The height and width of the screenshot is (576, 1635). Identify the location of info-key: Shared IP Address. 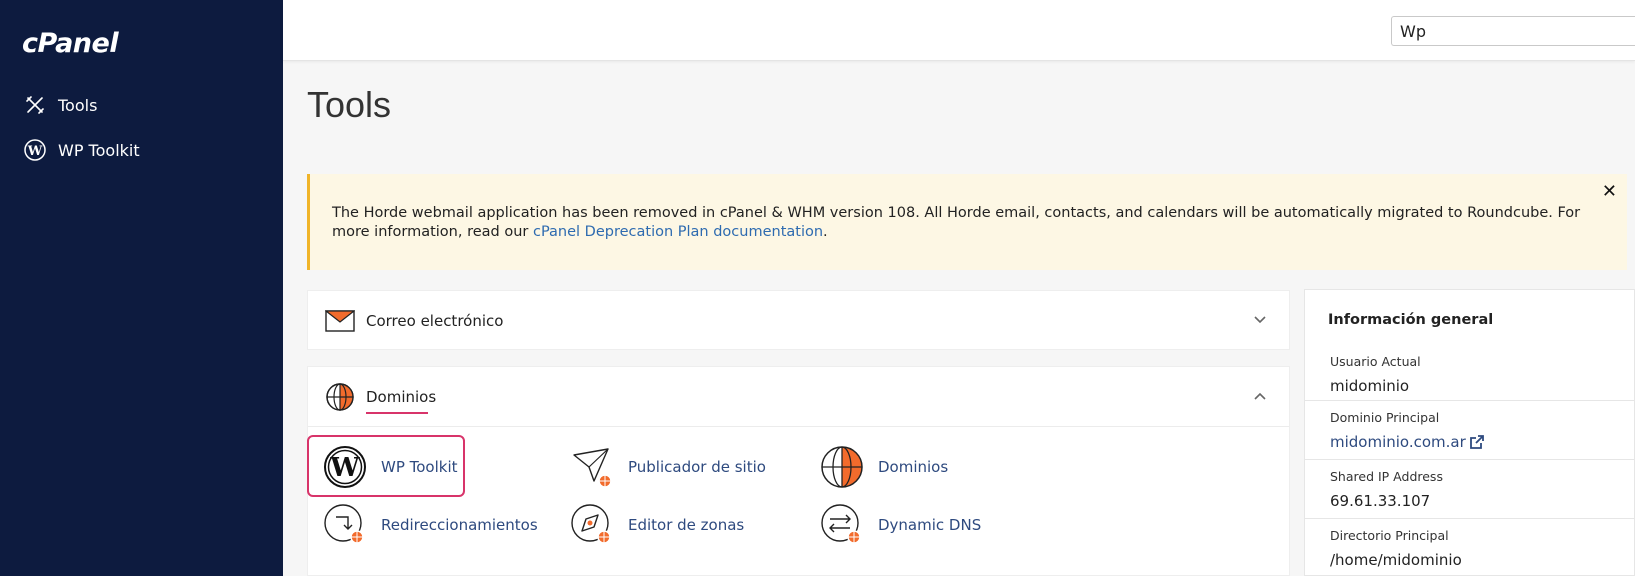
(1386, 476).